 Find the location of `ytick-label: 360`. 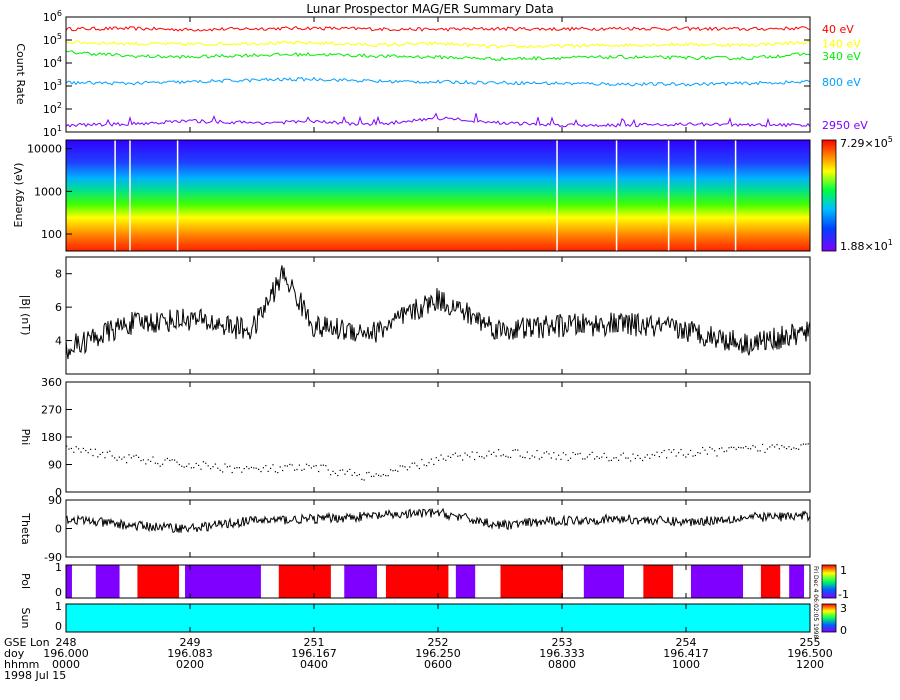

ytick-label: 360 is located at coordinates (51, 382).